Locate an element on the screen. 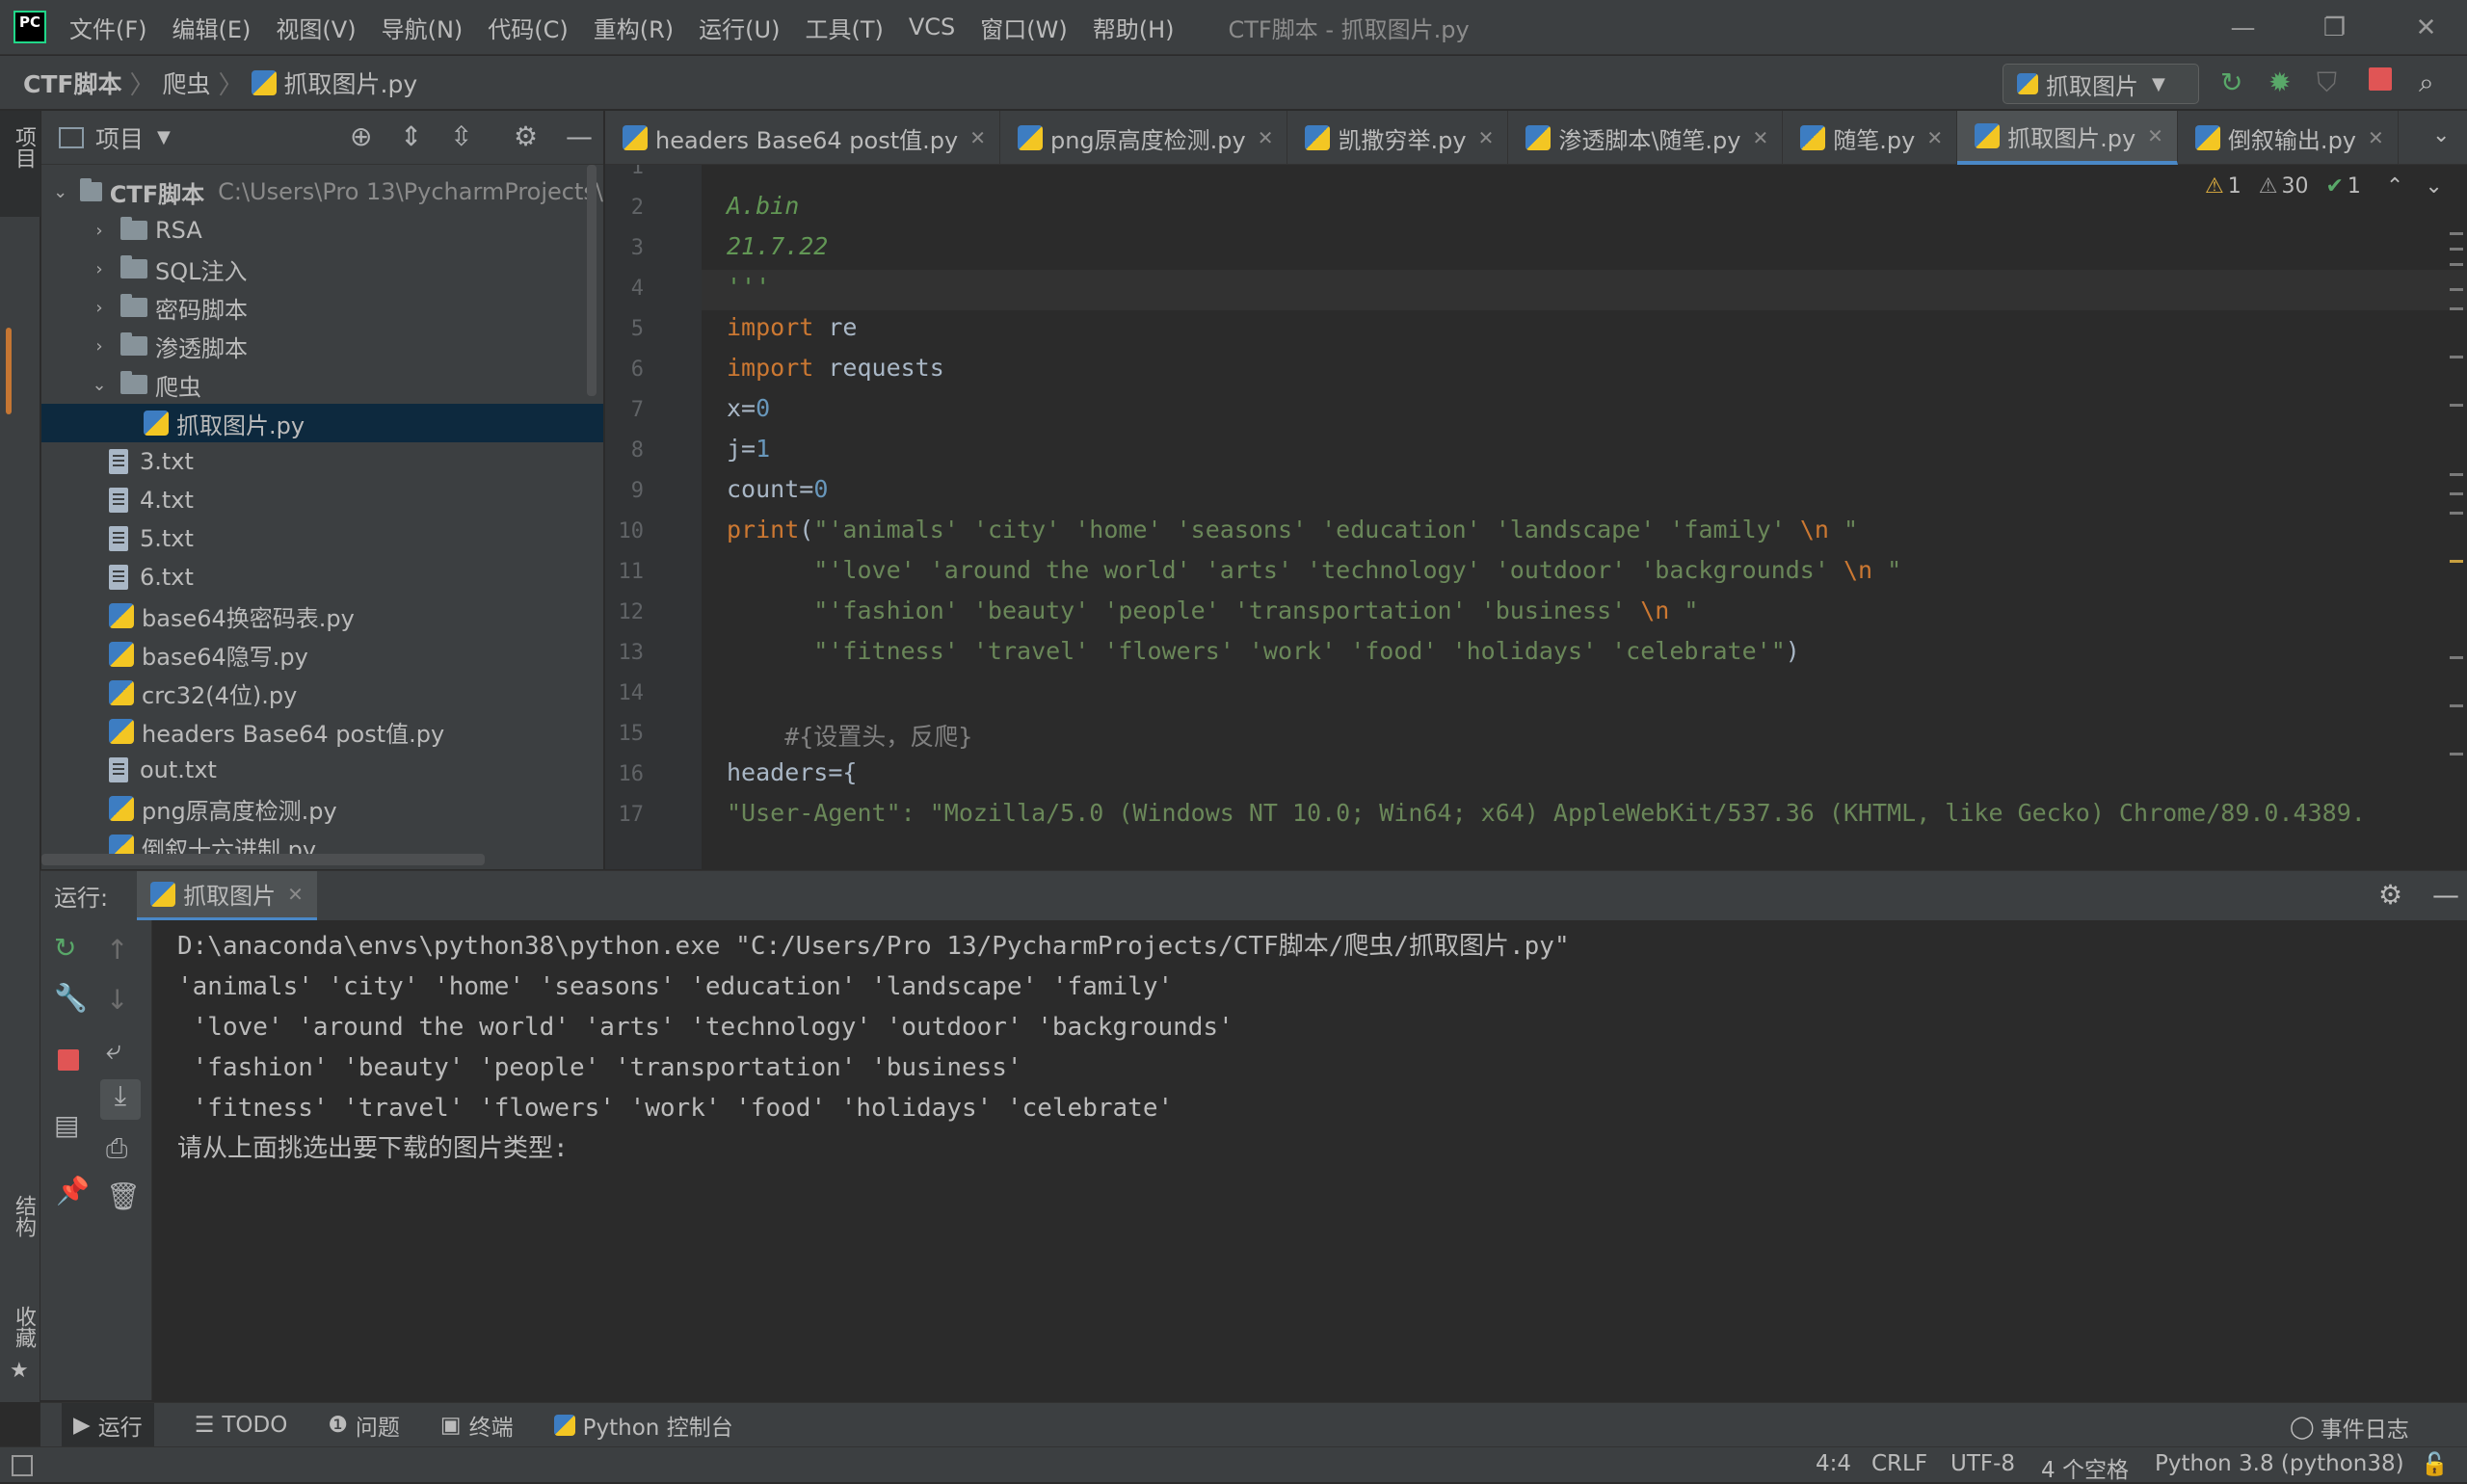 The width and height of the screenshot is (2467, 1484). structure-tool-tab: 结构 is located at coordinates (23, 1216).